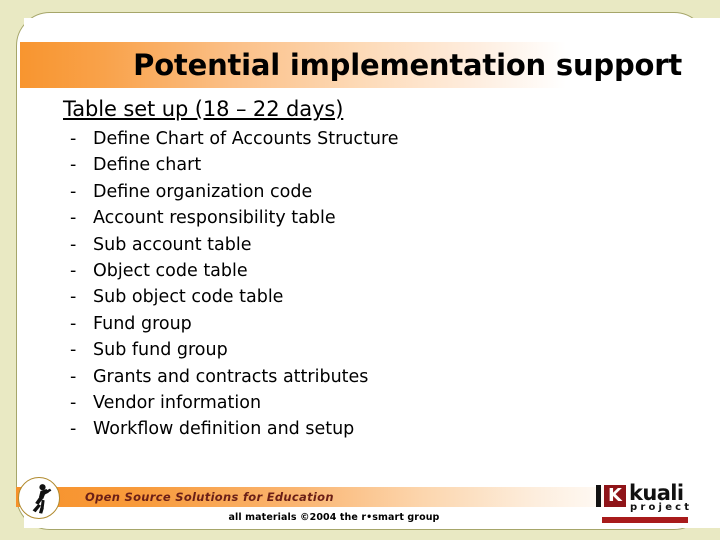 The image size is (720, 540). Describe the element at coordinates (203, 191) in the screenshot. I see `bullet-label: Define organization code` at that location.